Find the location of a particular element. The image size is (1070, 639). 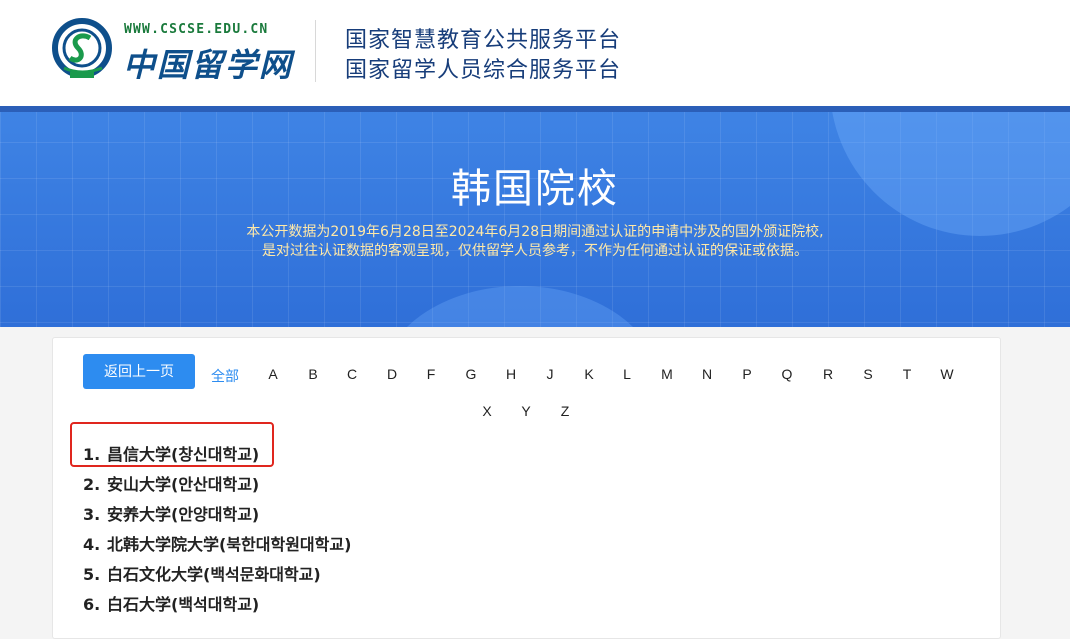

disclaimer-line-2: 是对过往认证数据的客观呈现，仅供留学人员参考，不作为任何通过认证的保证或依据。 is located at coordinates (535, 251).